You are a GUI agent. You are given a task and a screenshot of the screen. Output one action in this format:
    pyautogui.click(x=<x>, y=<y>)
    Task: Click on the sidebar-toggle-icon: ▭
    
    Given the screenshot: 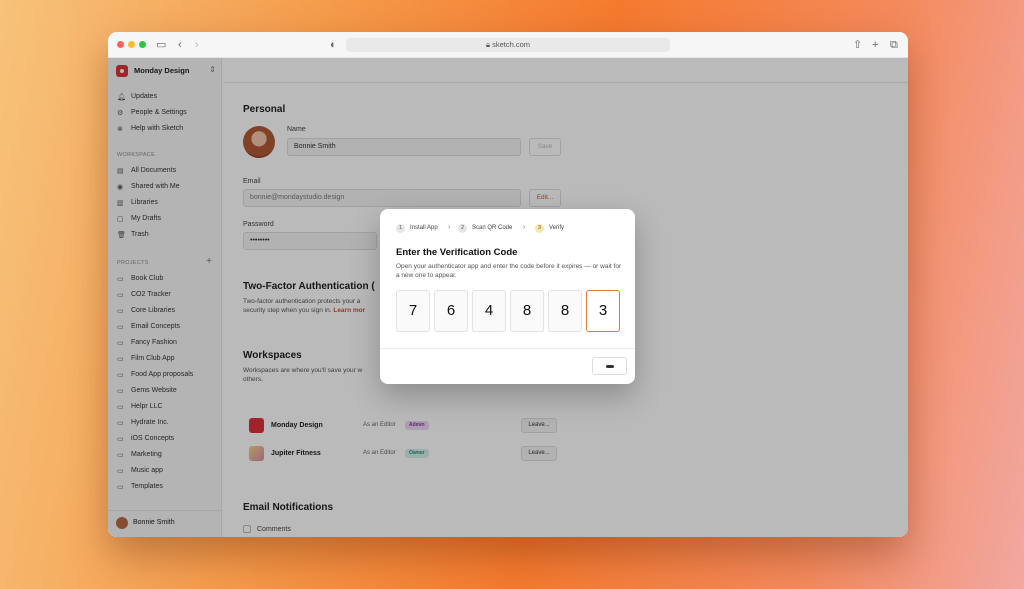 What is the action you would take?
    pyautogui.click(x=161, y=45)
    